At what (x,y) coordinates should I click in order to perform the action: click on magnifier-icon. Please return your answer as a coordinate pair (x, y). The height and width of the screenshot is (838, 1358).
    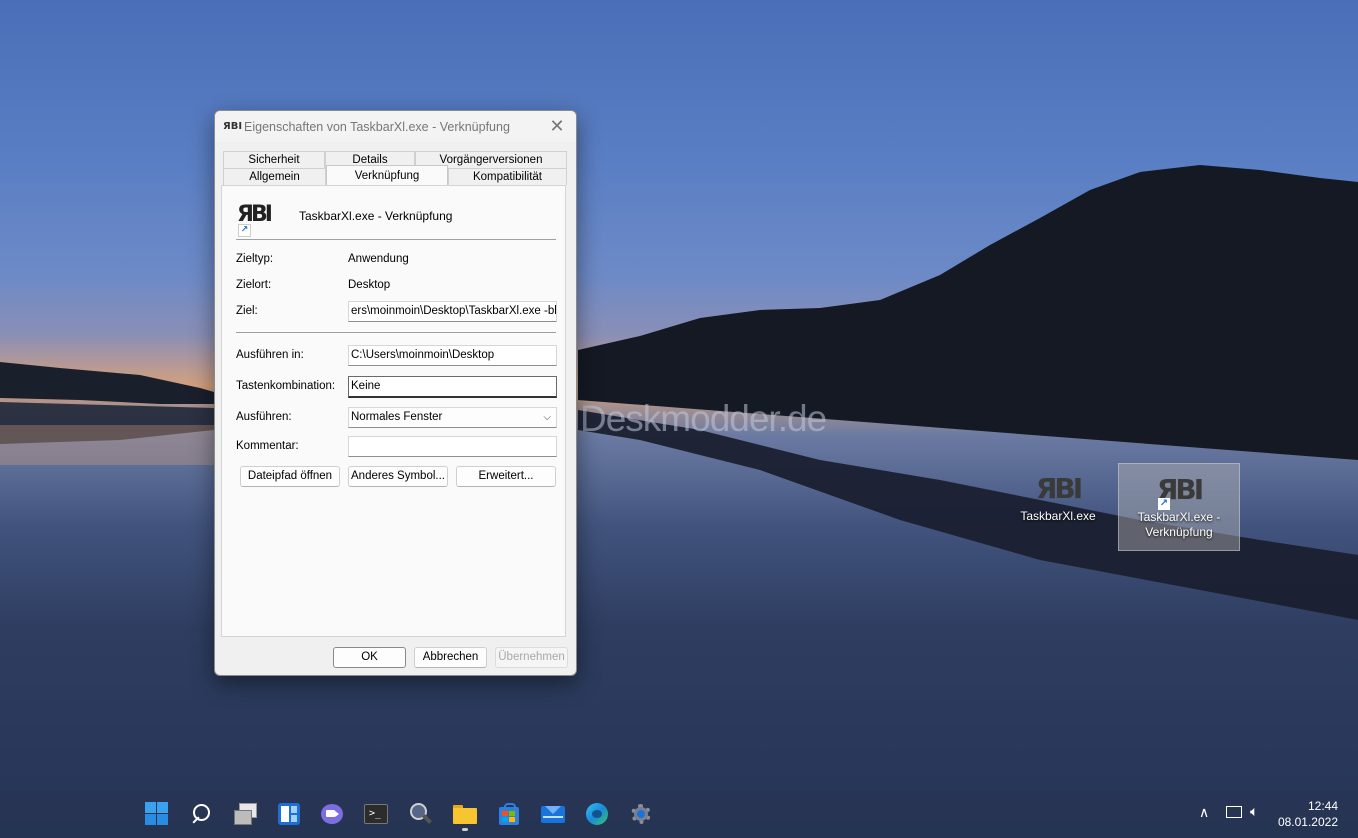
    Looking at the image, I should click on (420, 814).